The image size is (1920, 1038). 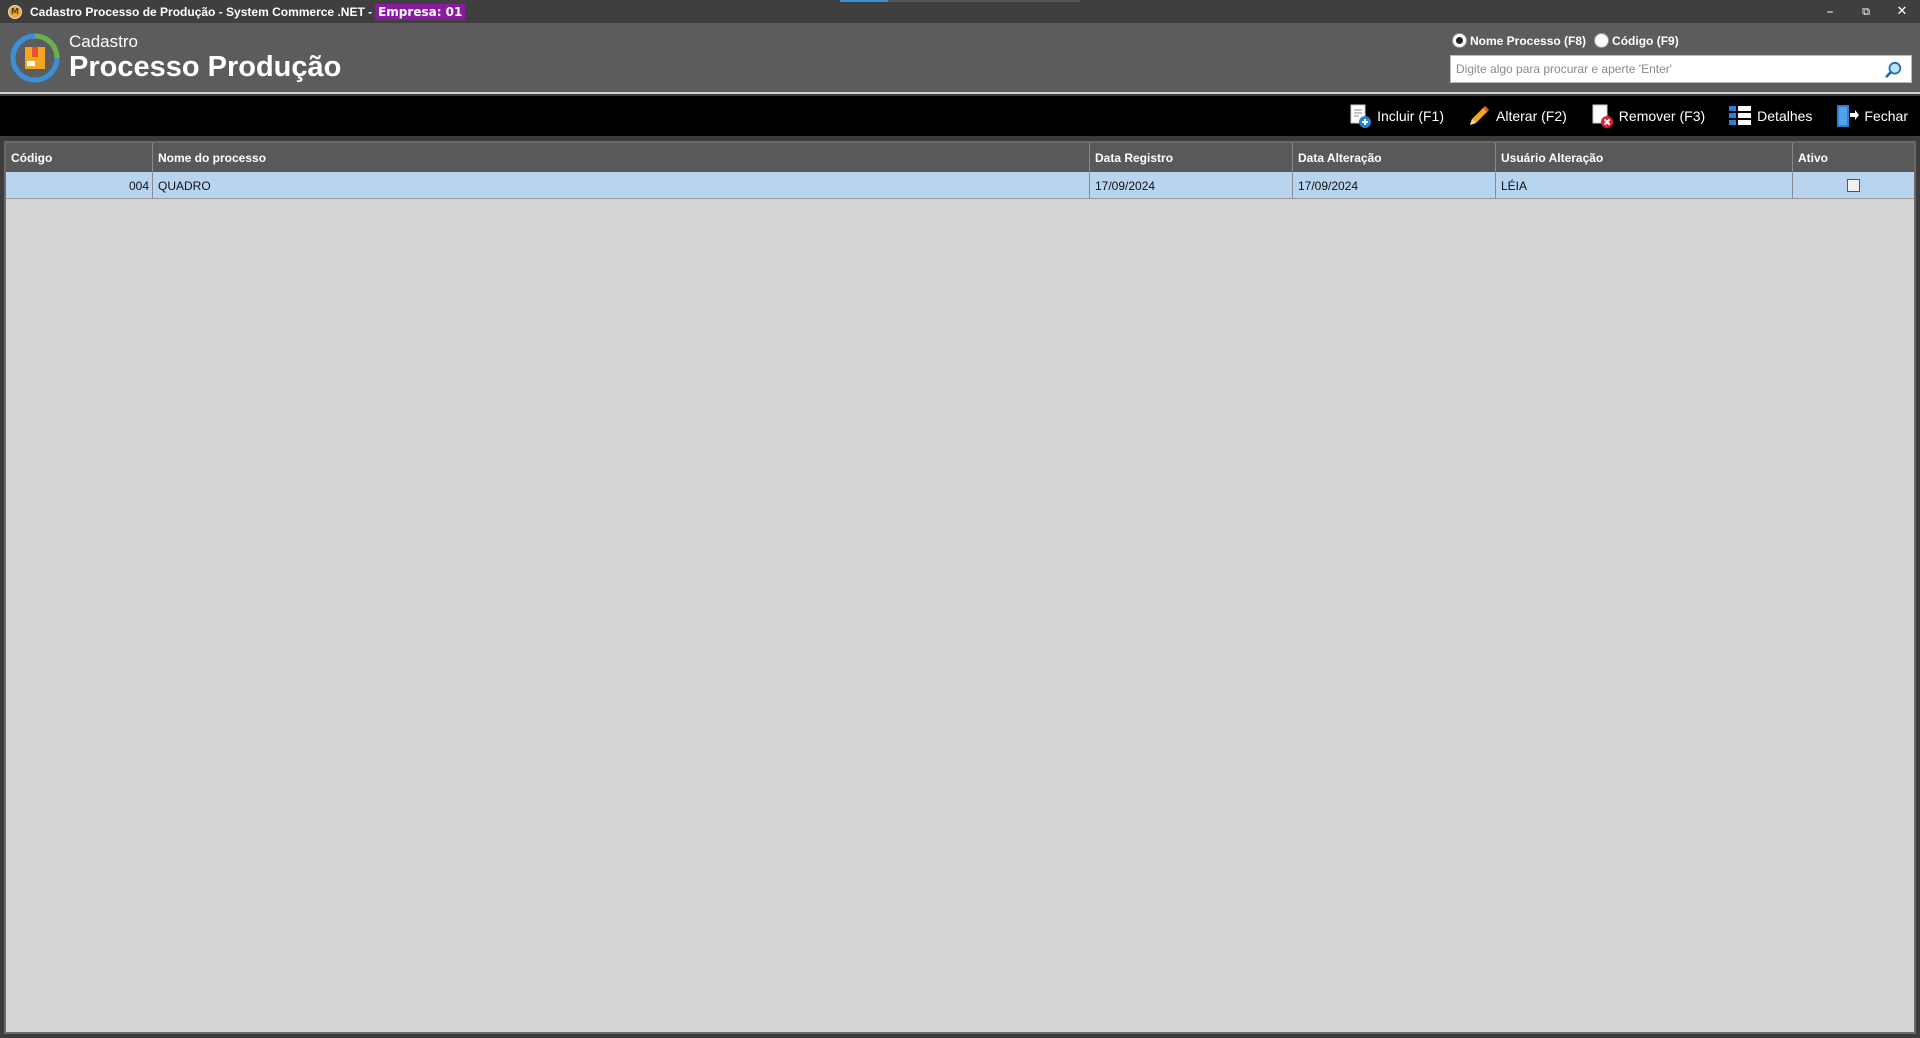 I want to click on column-header-data-registro: Data Registro, so click(x=1191, y=157).